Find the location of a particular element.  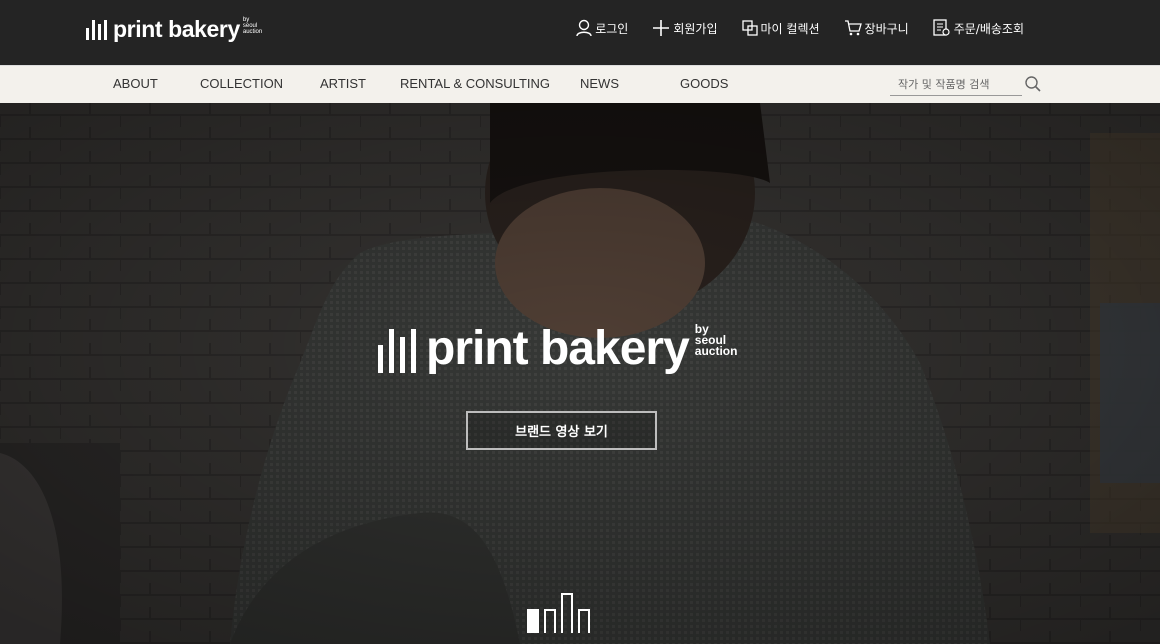

hero-logo-by-text: by seoul auction is located at coordinates (716, 339).